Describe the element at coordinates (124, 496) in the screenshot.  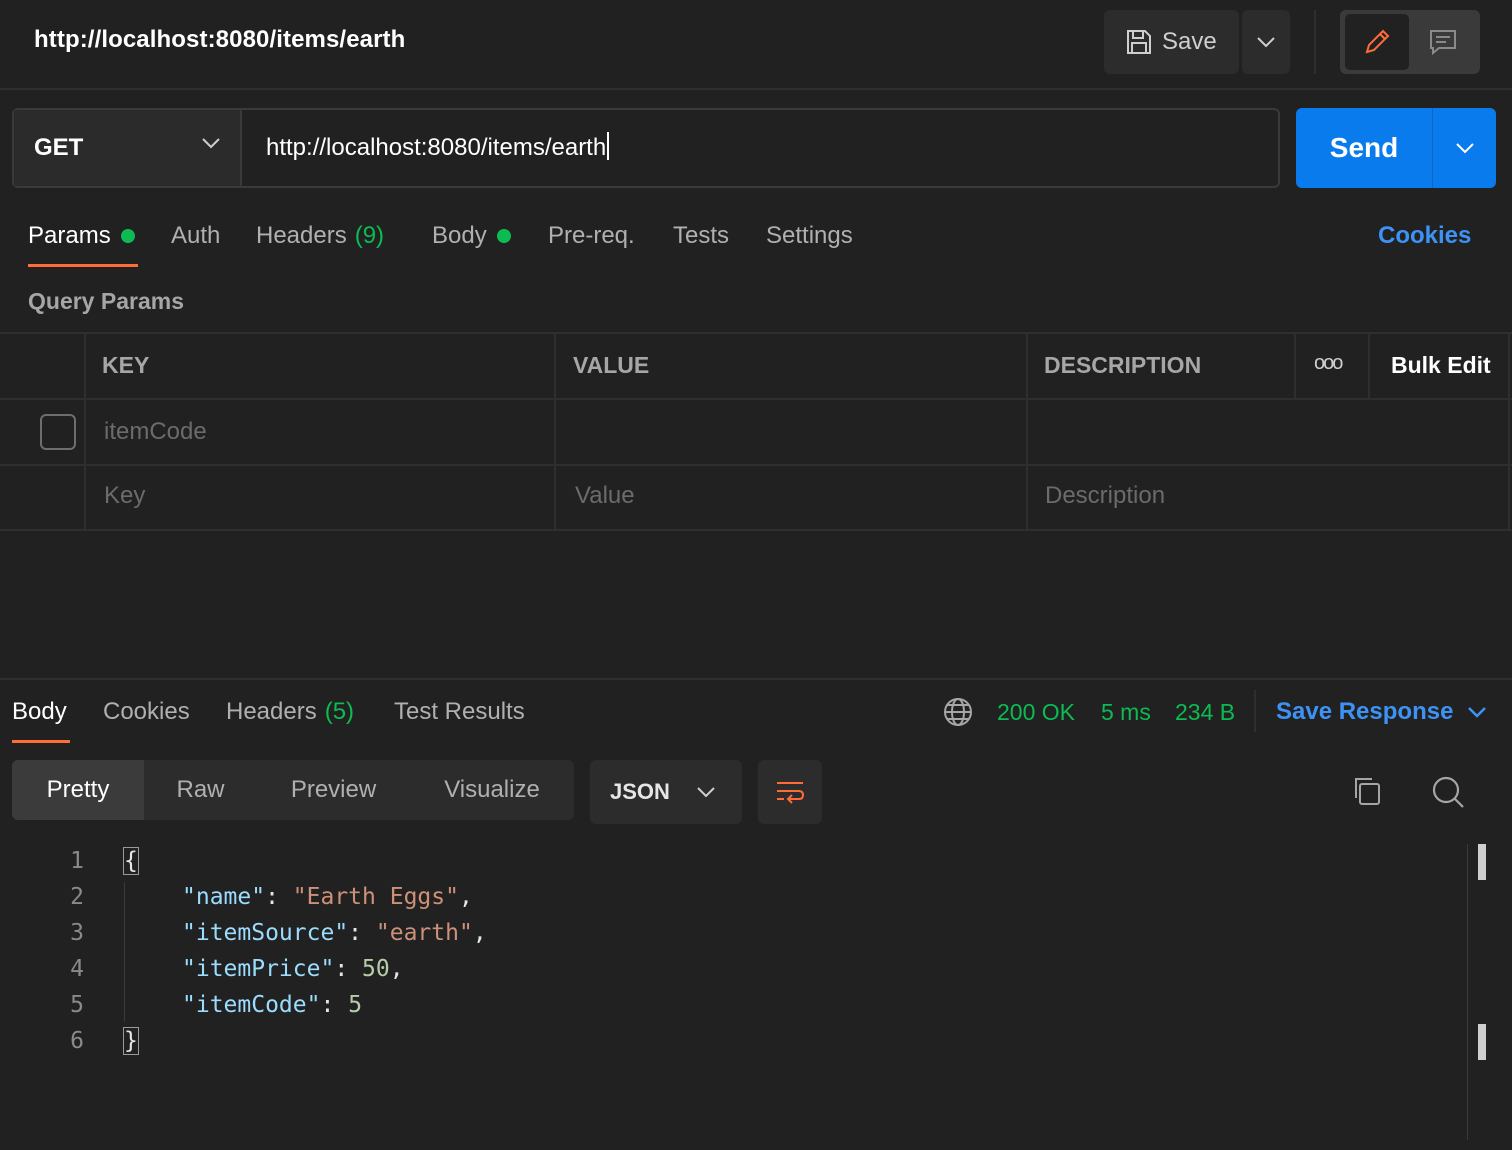
I see `new-key-input: Key` at that location.